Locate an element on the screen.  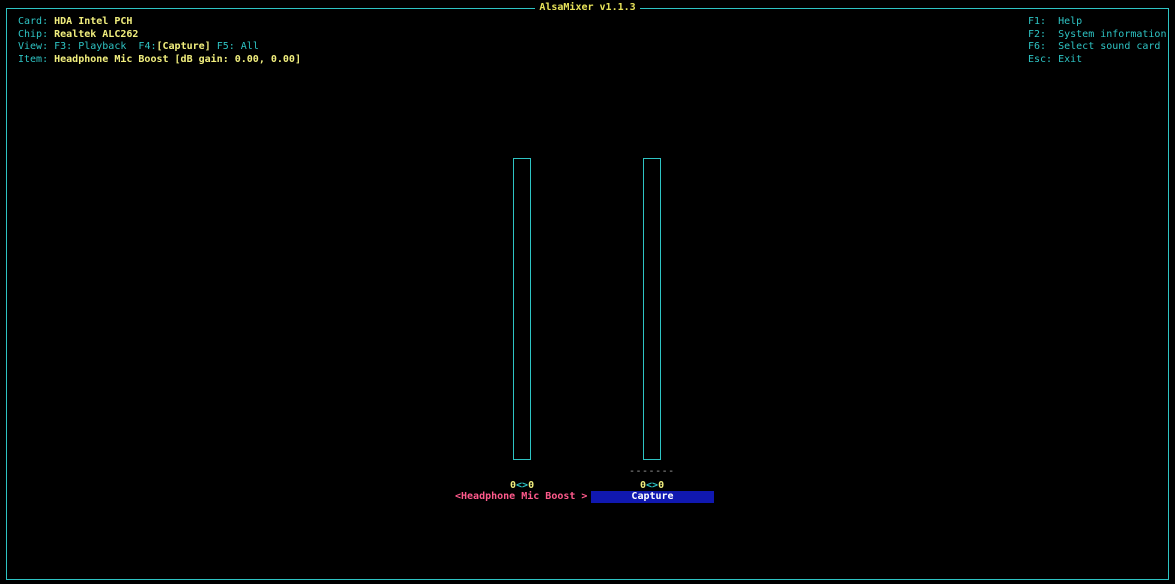
window-title: AlsaMixer v1.1.3 is located at coordinates (587, 8).